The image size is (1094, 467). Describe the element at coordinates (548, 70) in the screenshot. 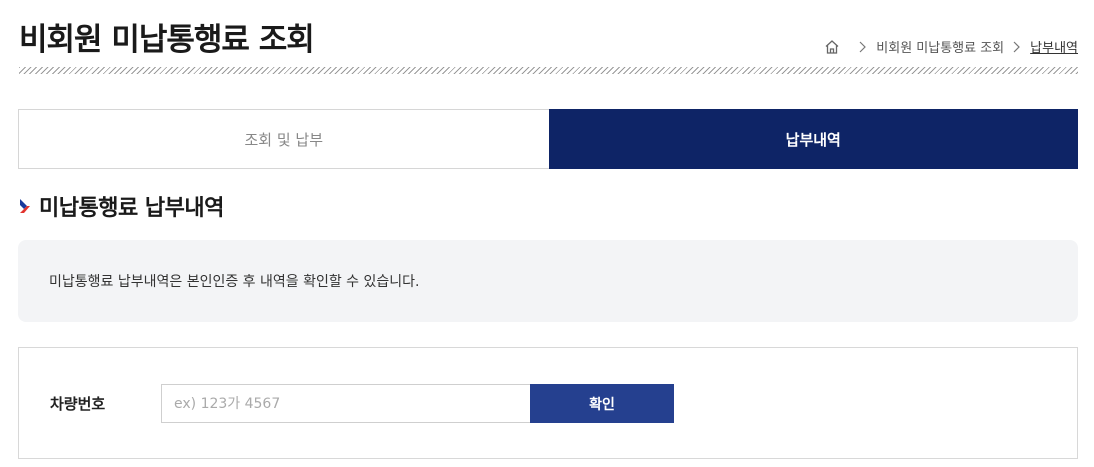

I see `title-divider` at that location.